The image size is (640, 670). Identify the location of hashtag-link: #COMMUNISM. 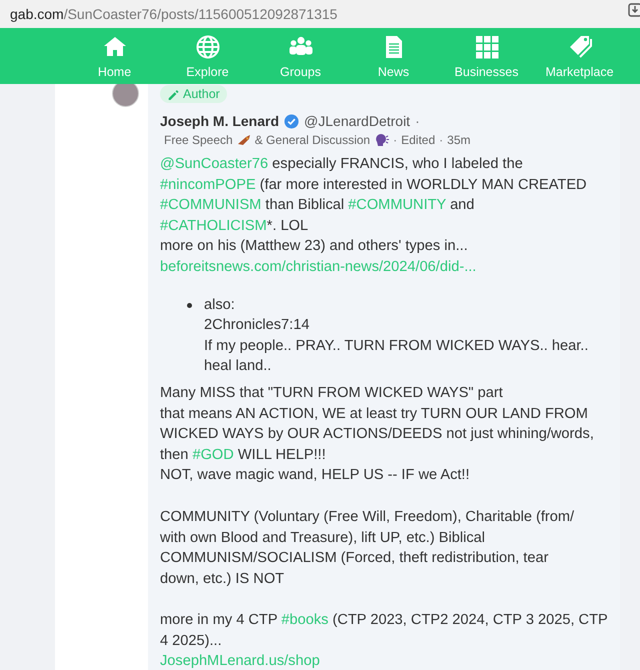
(211, 205).